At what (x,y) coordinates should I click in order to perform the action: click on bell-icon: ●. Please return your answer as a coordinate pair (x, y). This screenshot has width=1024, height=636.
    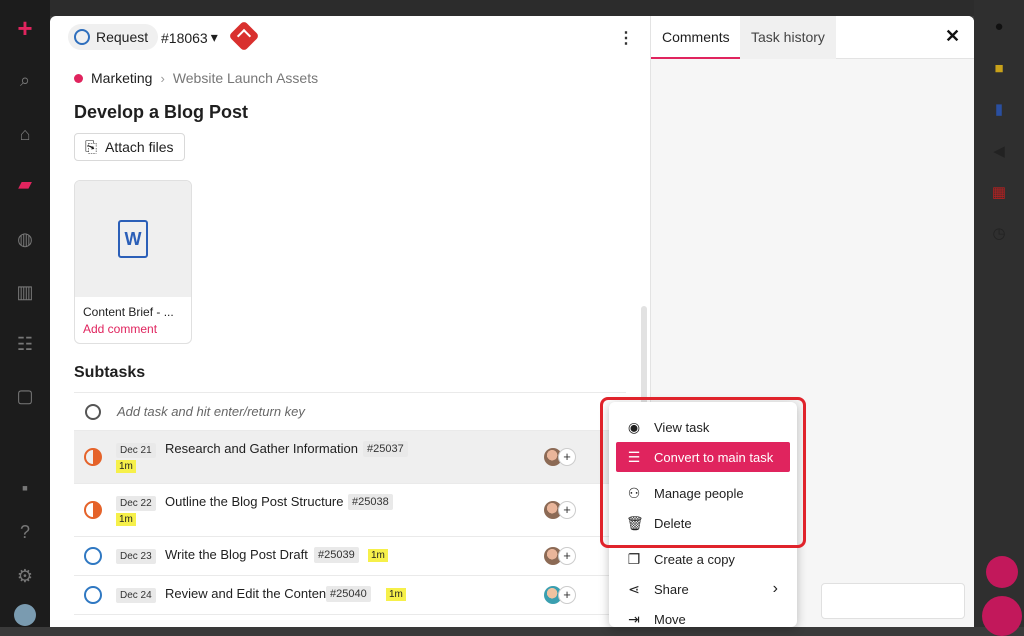
    Looking at the image, I should click on (999, 26).